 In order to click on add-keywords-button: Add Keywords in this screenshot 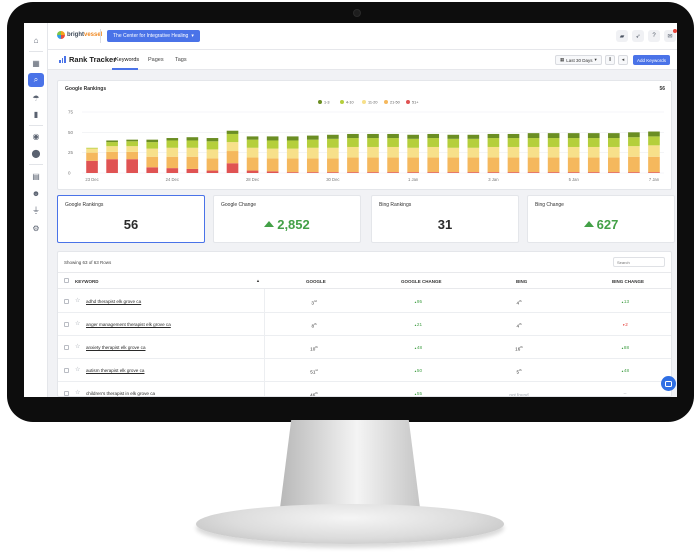, I will do `click(652, 60)`.